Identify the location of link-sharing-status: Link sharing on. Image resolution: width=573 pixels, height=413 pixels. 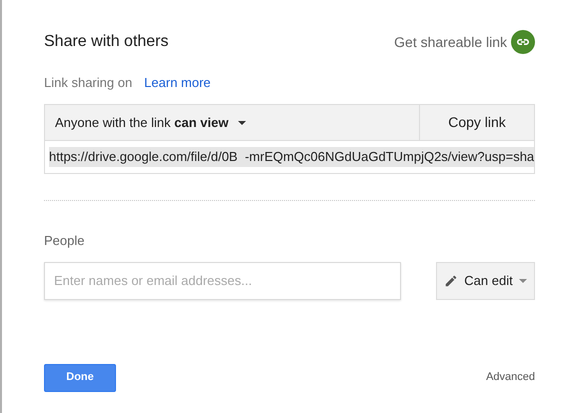
(88, 83).